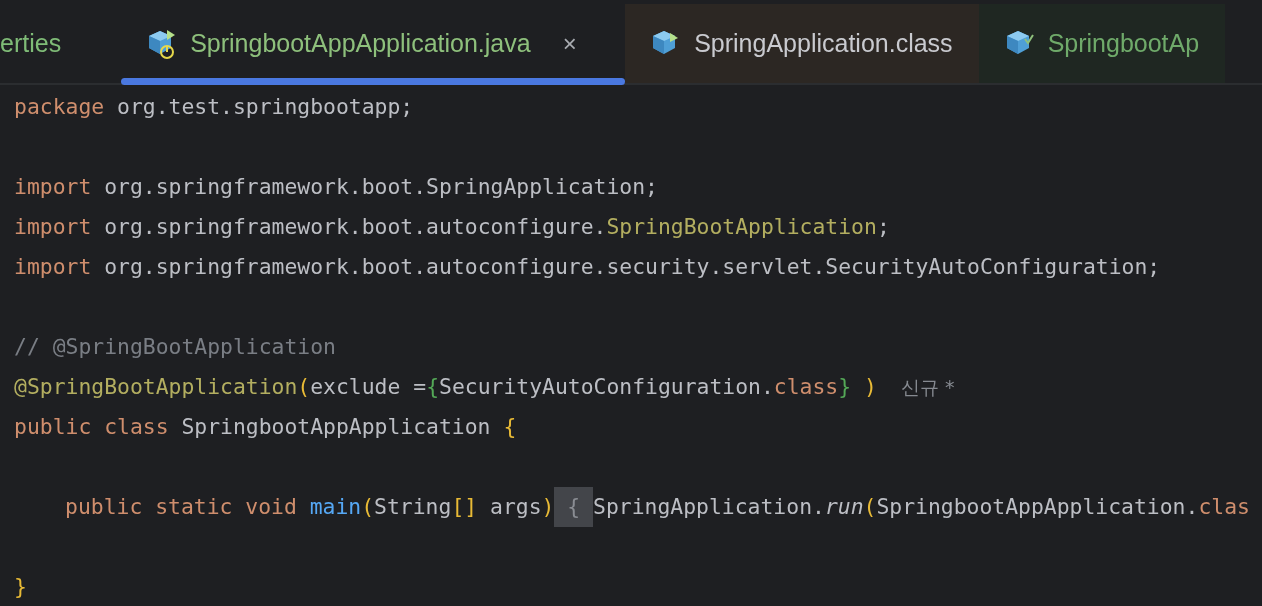 This screenshot has height=606, width=1262. What do you see at coordinates (927, 387) in the screenshot?
I see `inlay-hint: 신규 *` at bounding box center [927, 387].